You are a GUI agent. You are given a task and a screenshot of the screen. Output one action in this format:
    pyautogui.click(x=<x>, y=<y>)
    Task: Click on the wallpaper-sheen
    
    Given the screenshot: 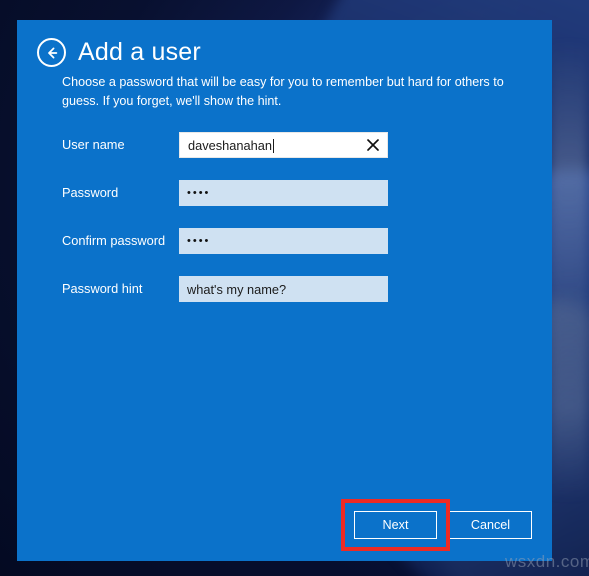 What is the action you would take?
    pyautogui.click(x=569, y=270)
    